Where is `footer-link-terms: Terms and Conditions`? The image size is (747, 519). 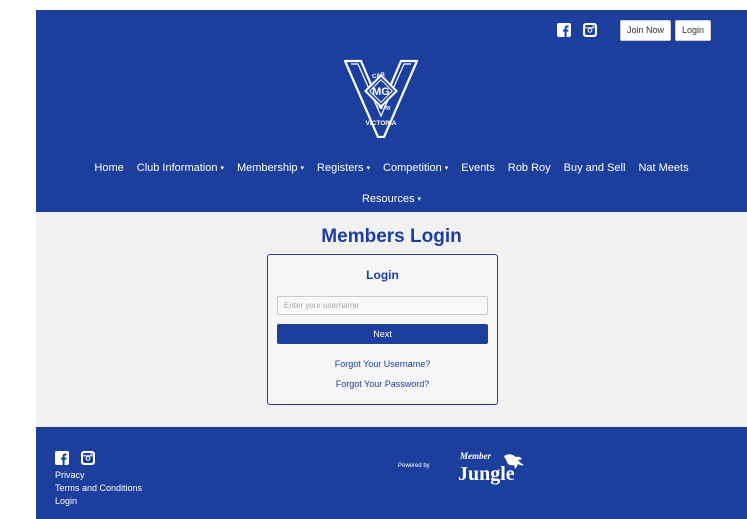
footer-link-terms: Terms and Conditions is located at coordinates (98, 488).